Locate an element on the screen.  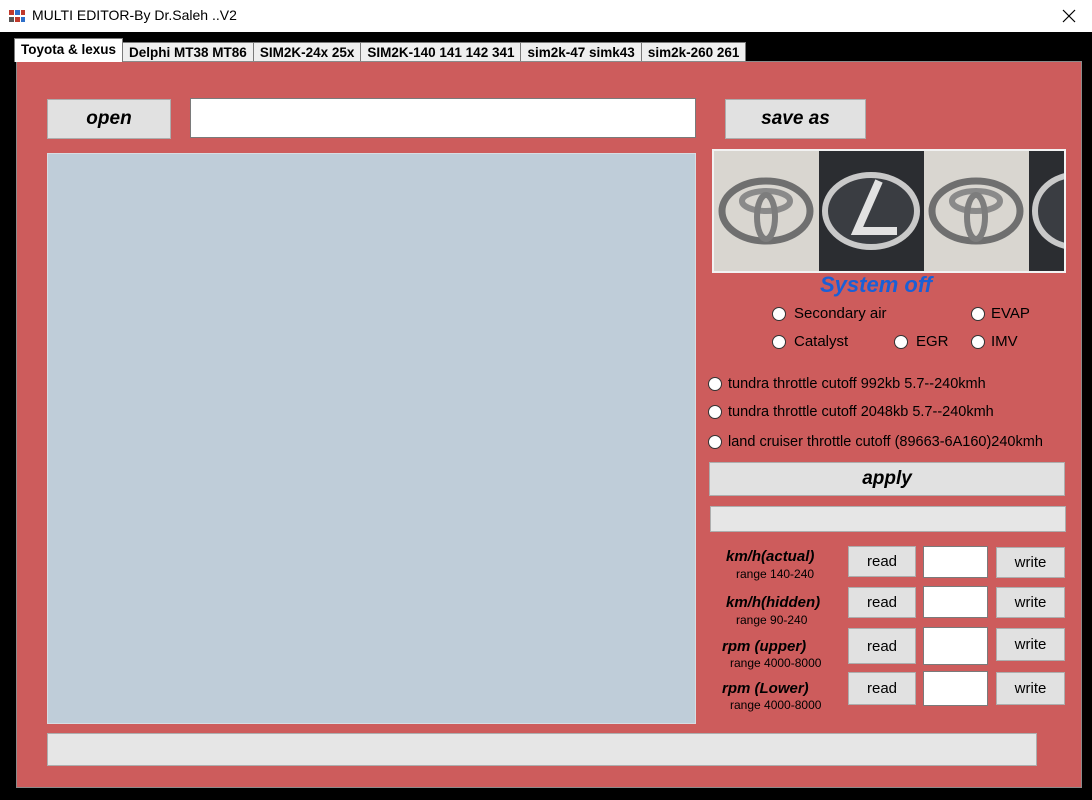
rpm-lower-input is located at coordinates (955, 688).